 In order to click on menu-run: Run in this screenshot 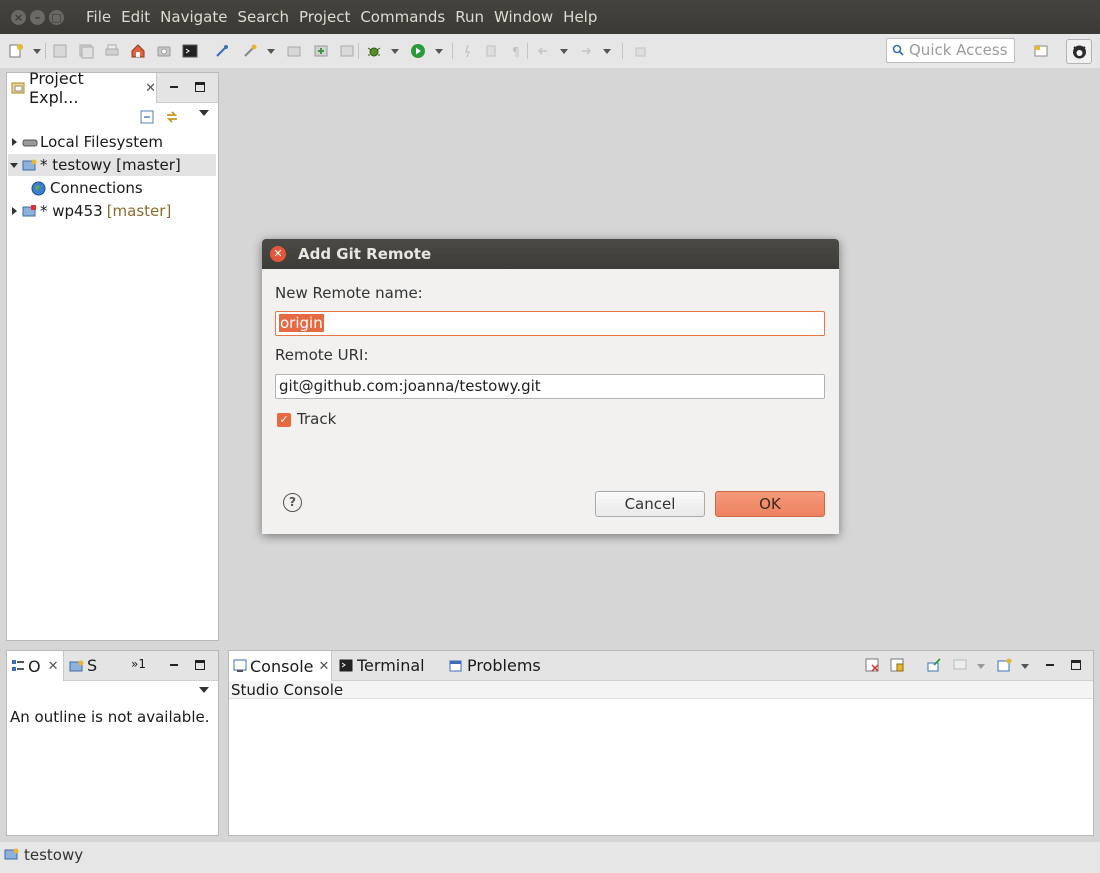, I will do `click(469, 17)`.